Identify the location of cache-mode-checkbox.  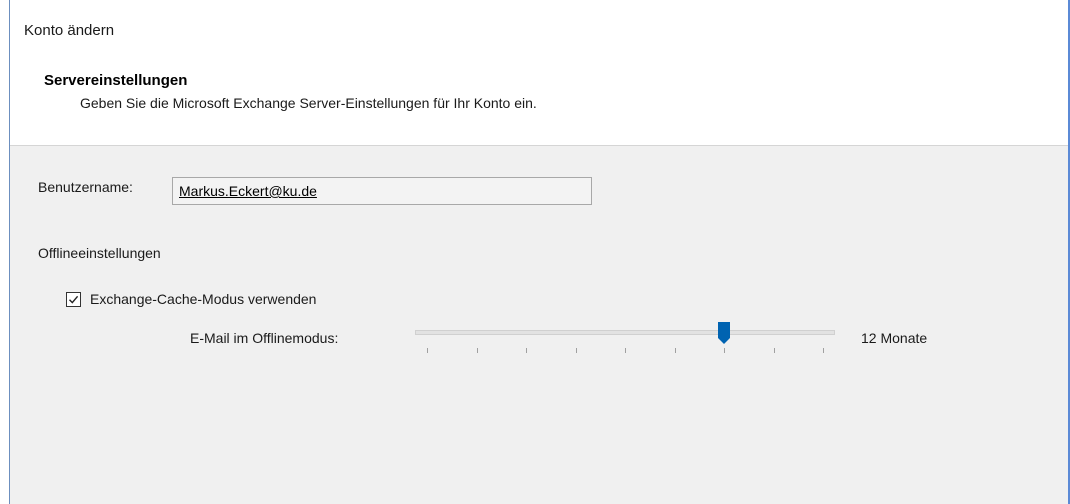
(73, 299).